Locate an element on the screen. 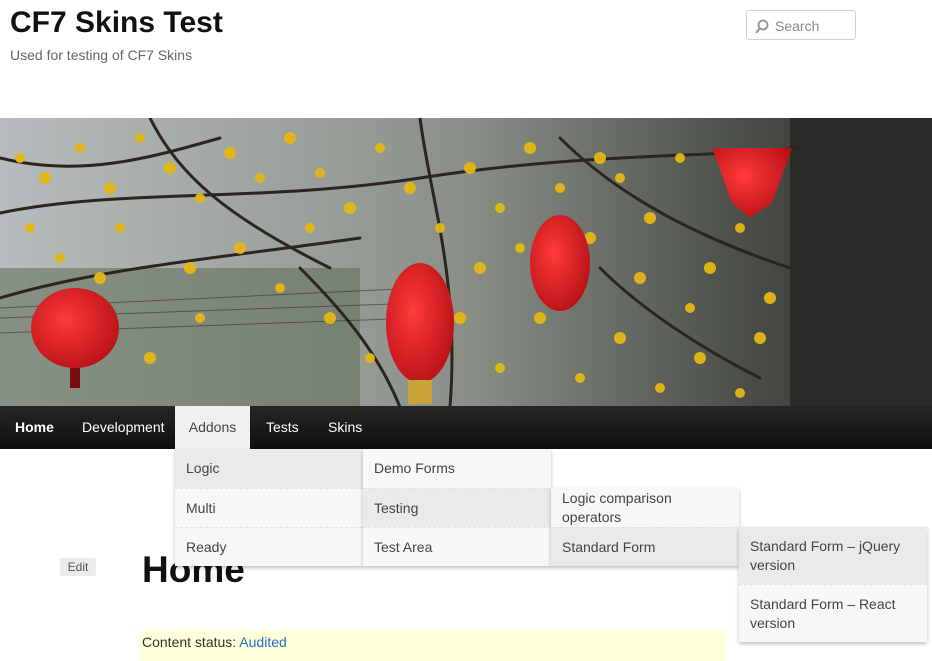  menu-item-label: Test Area is located at coordinates (403, 546).